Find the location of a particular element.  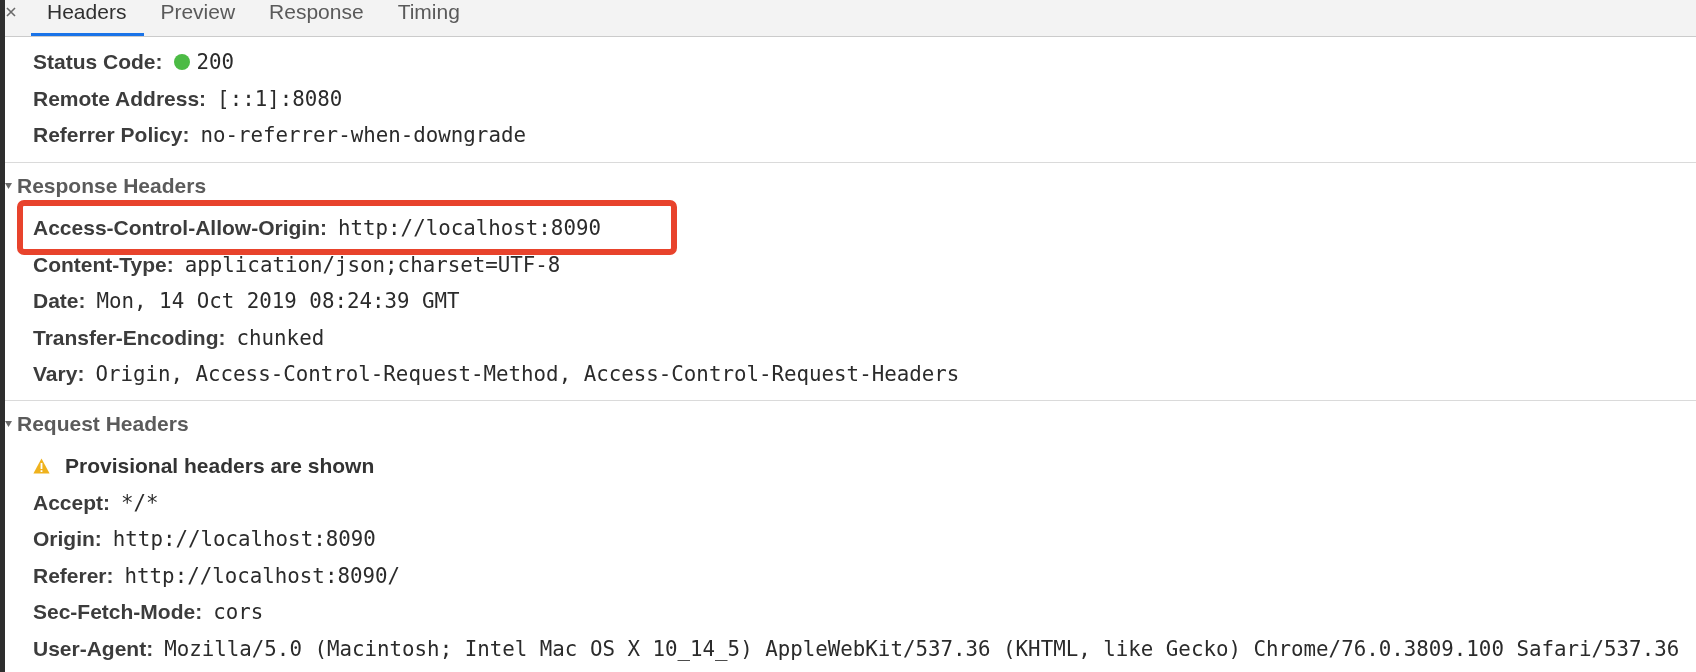

header-name: Access-Control-Allow-Origin: is located at coordinates (180, 228).